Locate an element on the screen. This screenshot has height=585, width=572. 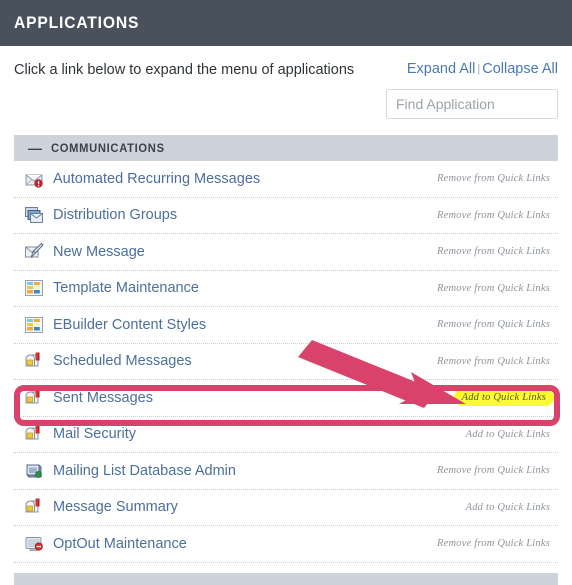
find-application-wrap is located at coordinates (464, 104).